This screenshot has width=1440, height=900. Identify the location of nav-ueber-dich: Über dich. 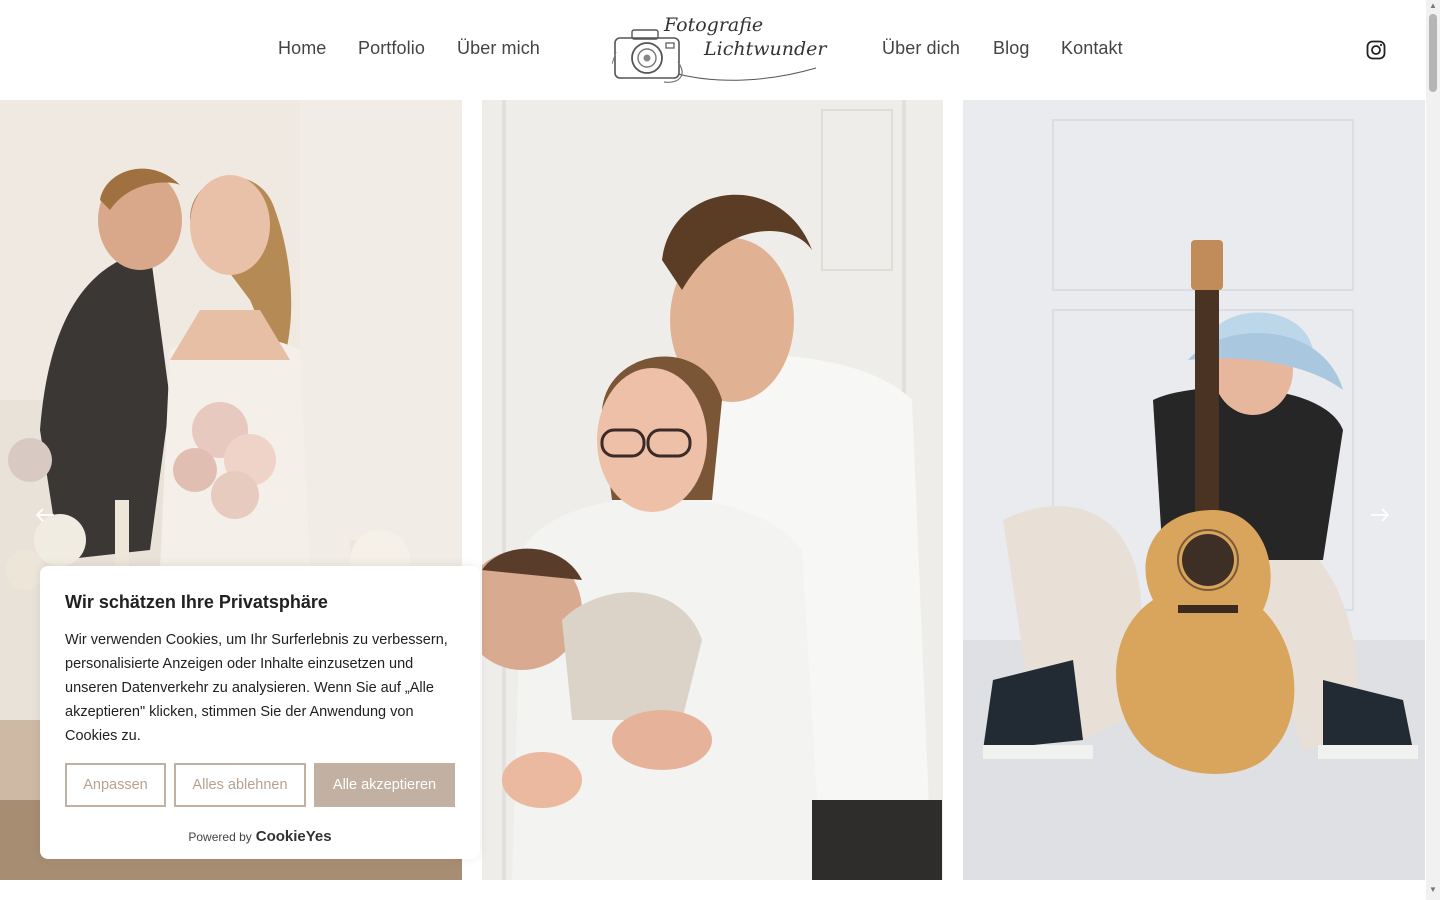
(921, 48).